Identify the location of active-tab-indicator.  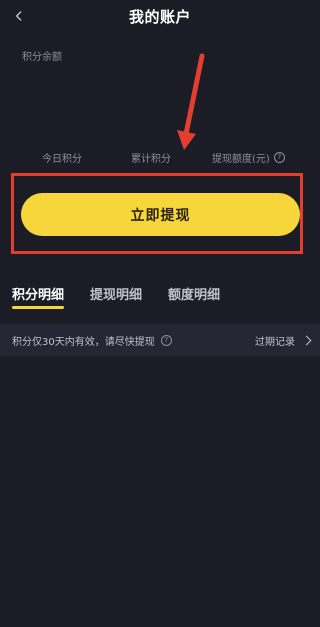
(38, 307).